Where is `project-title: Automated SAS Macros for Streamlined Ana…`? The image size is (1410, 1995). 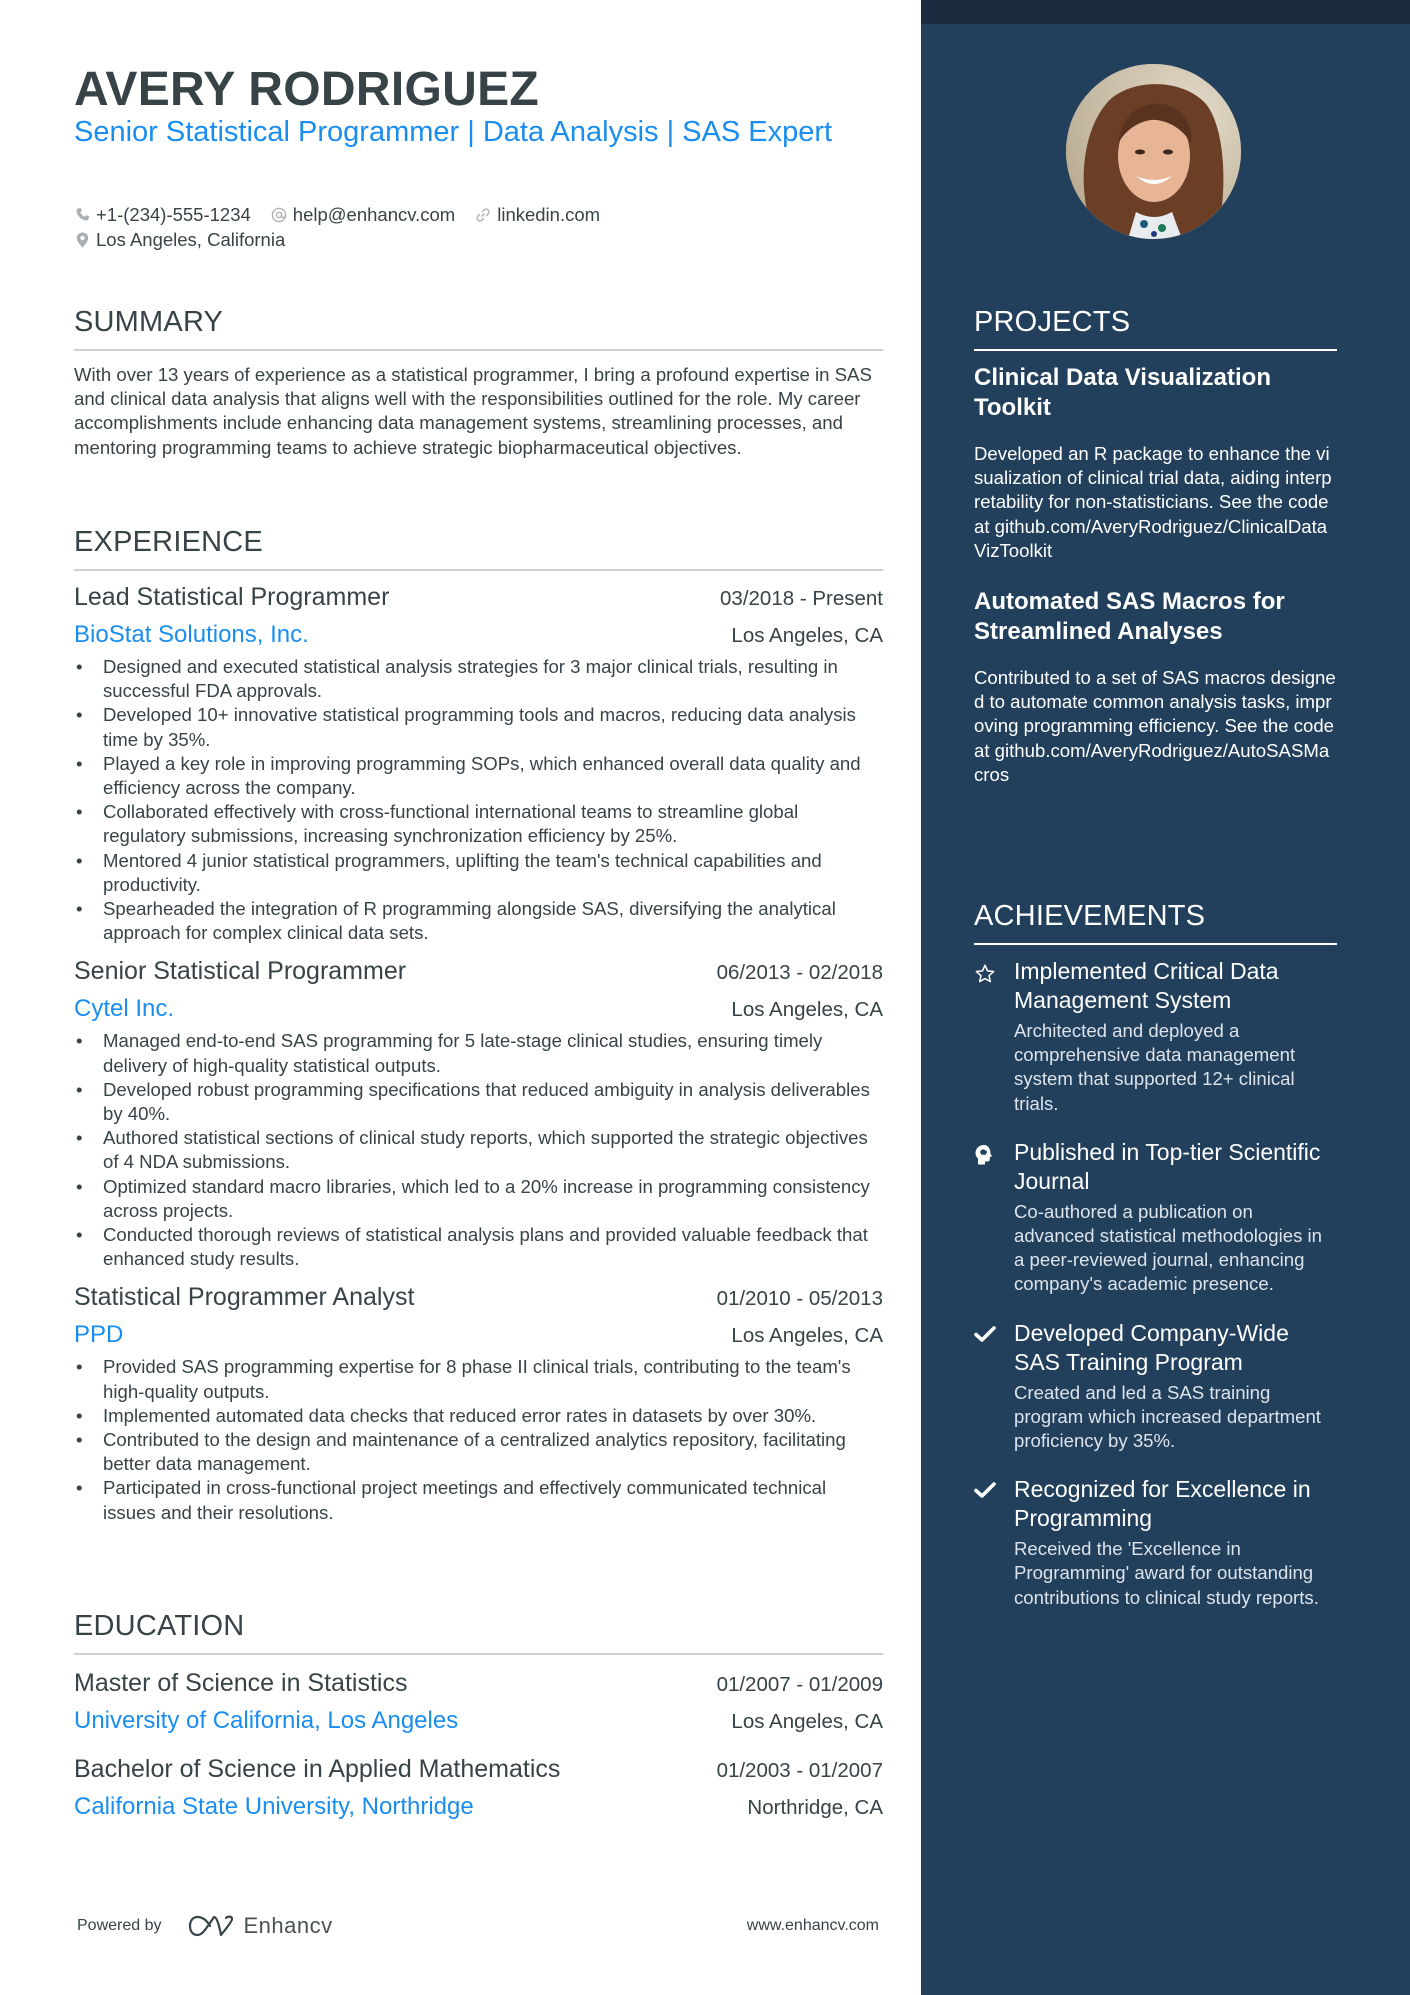
project-title: Automated SAS Macros for Streamlined Ana… is located at coordinates (1129, 617).